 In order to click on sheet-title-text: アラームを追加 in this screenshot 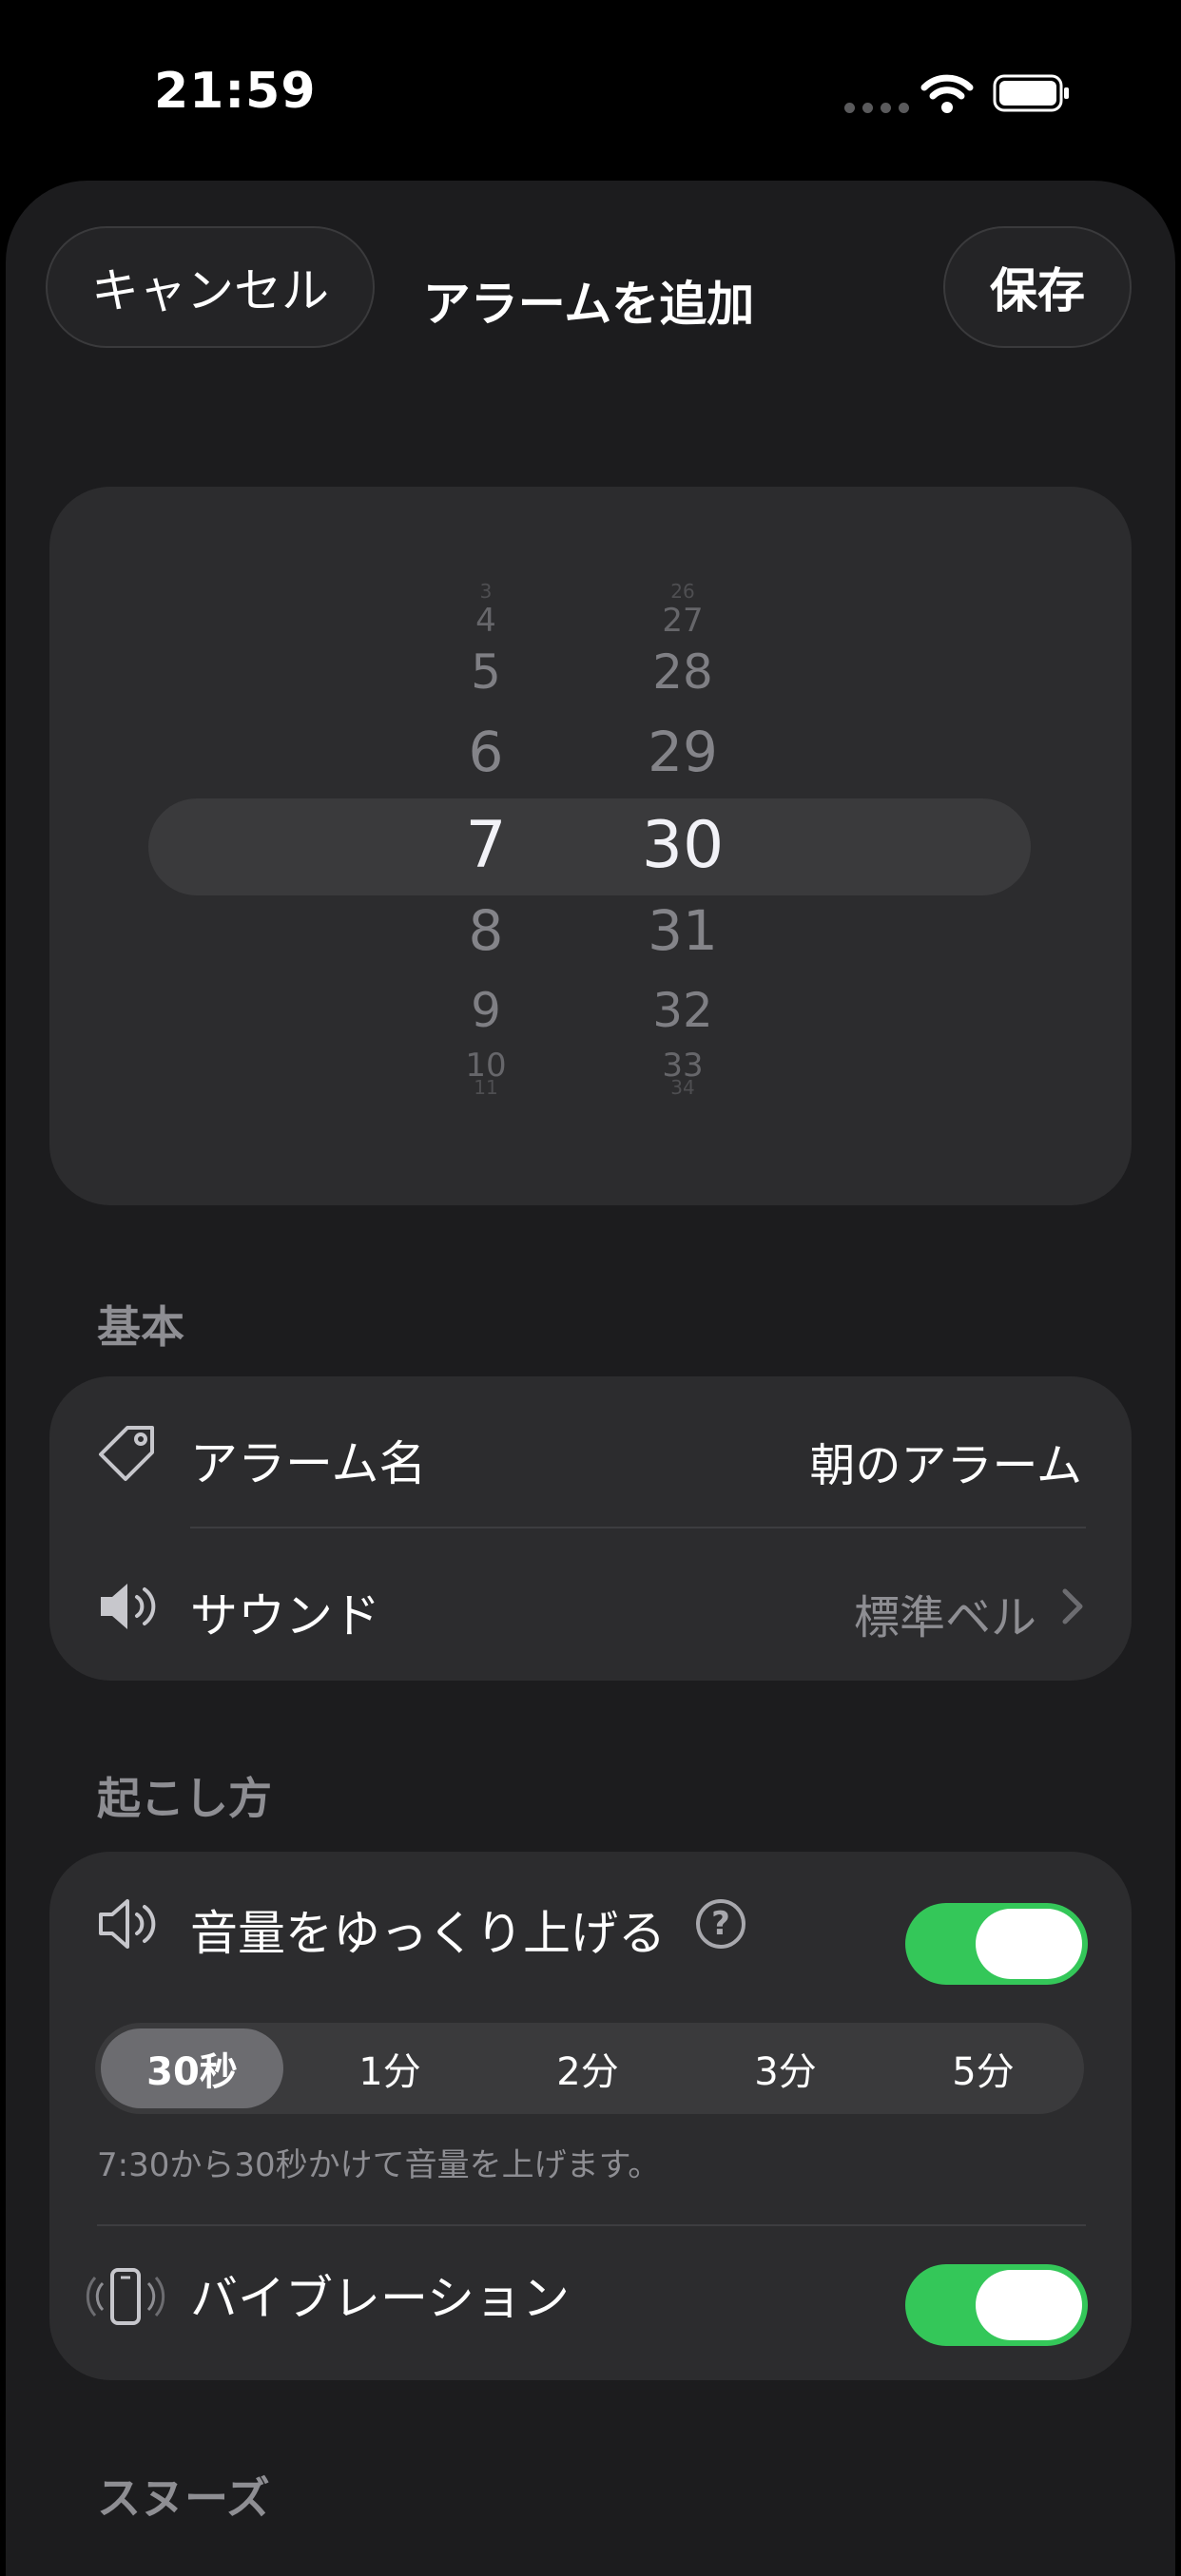, I will do `click(588, 304)`.